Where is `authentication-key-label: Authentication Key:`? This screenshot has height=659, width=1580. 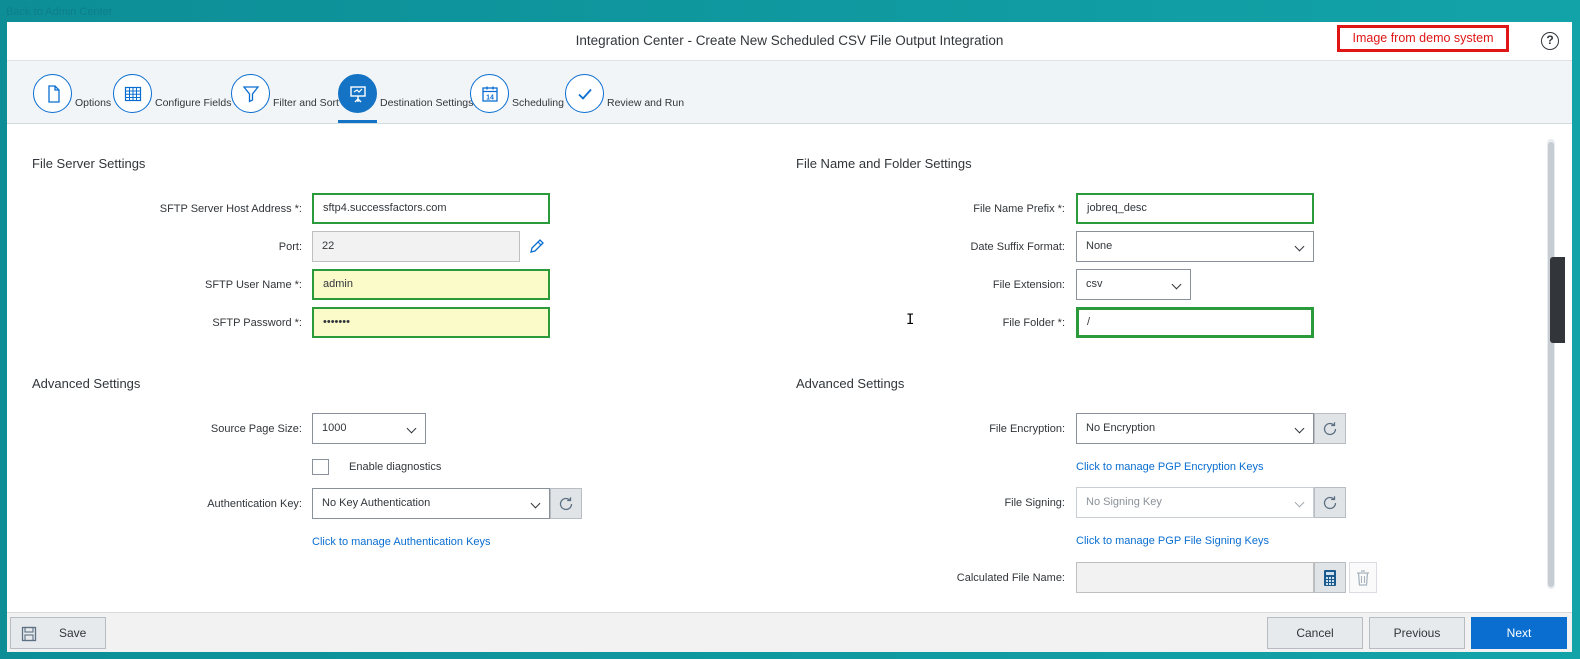
authentication-key-label: Authentication Key: is located at coordinates (254, 504).